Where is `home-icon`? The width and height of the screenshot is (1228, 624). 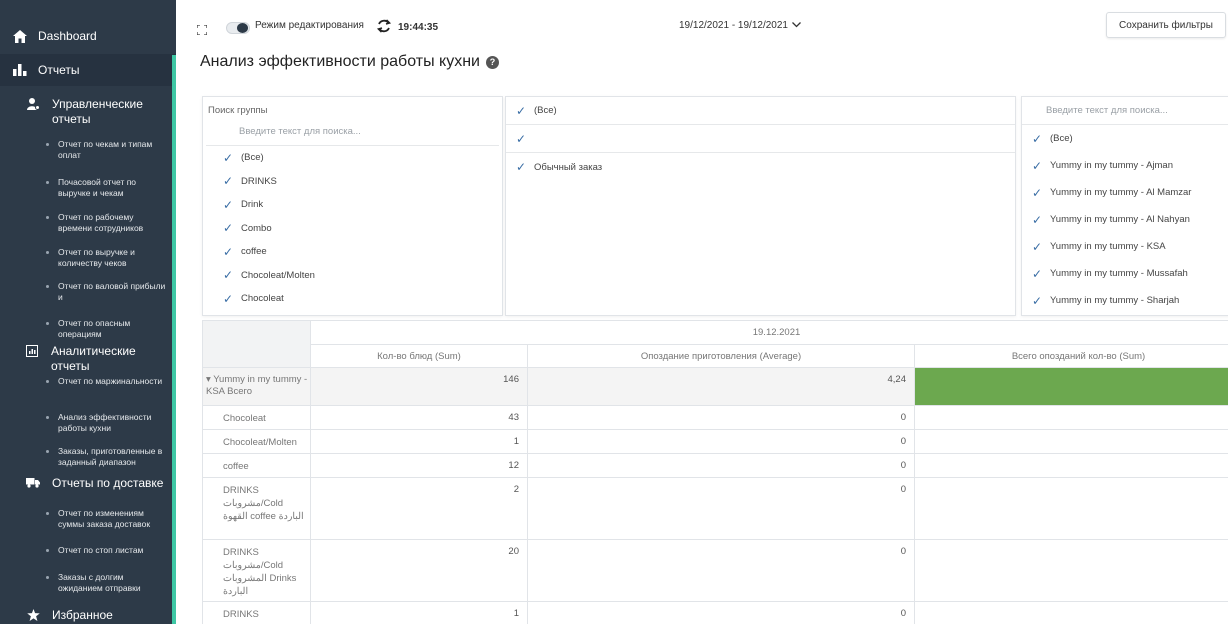 home-icon is located at coordinates (20, 36).